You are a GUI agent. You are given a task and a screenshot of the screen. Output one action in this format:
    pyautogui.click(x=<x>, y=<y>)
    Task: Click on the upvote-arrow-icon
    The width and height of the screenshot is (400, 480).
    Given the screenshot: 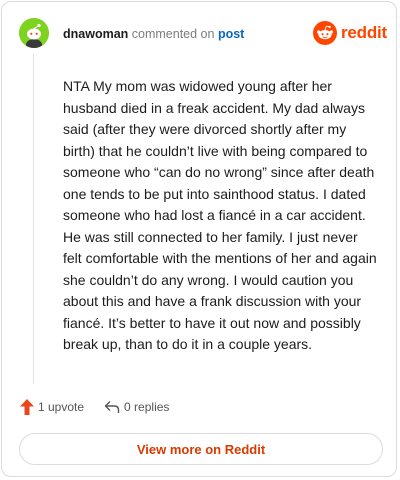 What is the action you would take?
    pyautogui.click(x=27, y=407)
    